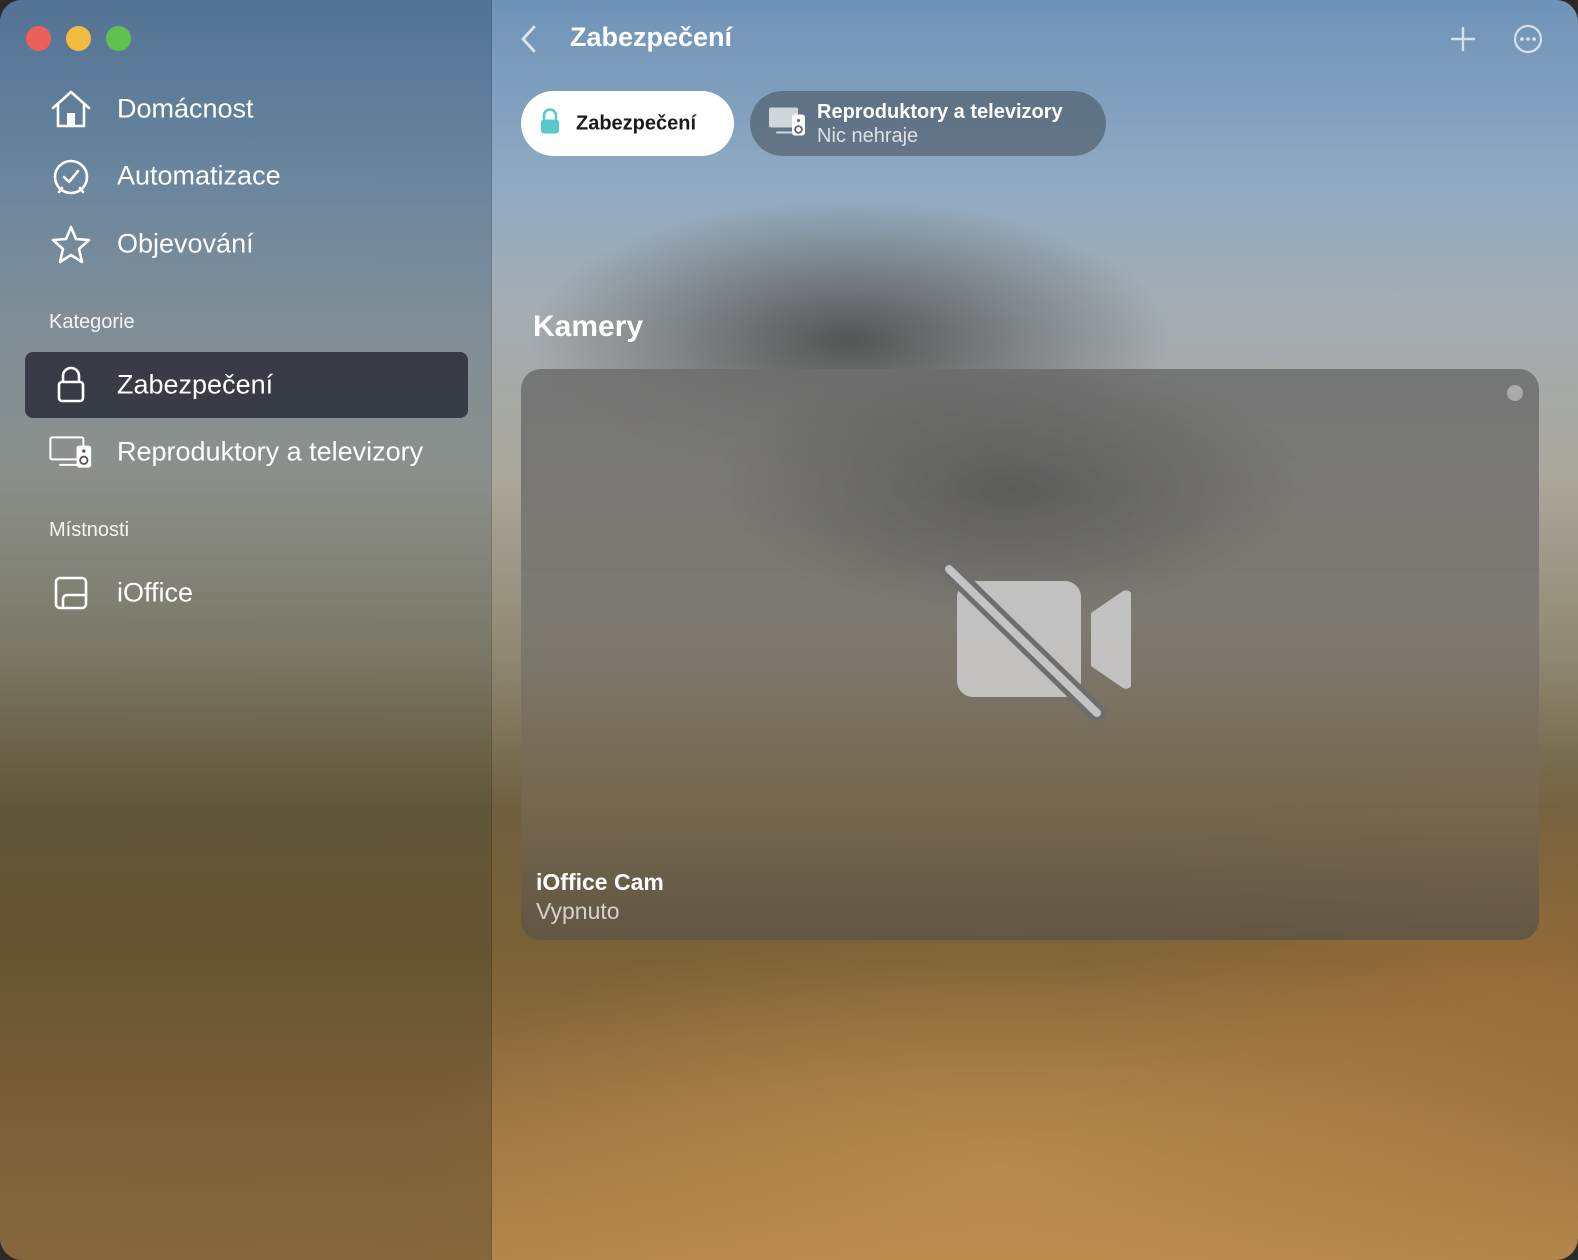  Describe the element at coordinates (578, 911) in the screenshot. I see `camera-status: Vypnuto` at that location.